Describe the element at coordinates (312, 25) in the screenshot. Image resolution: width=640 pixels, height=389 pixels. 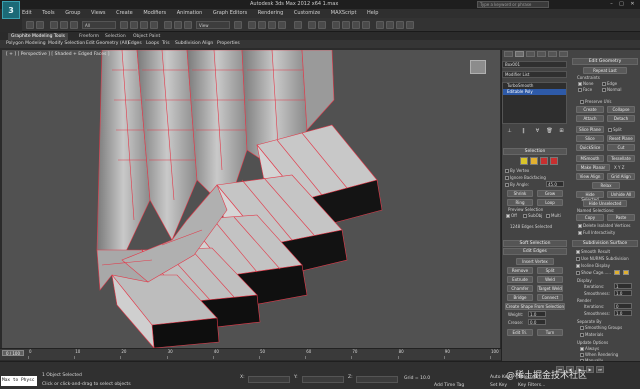
I see `mirror-icon` at that location.